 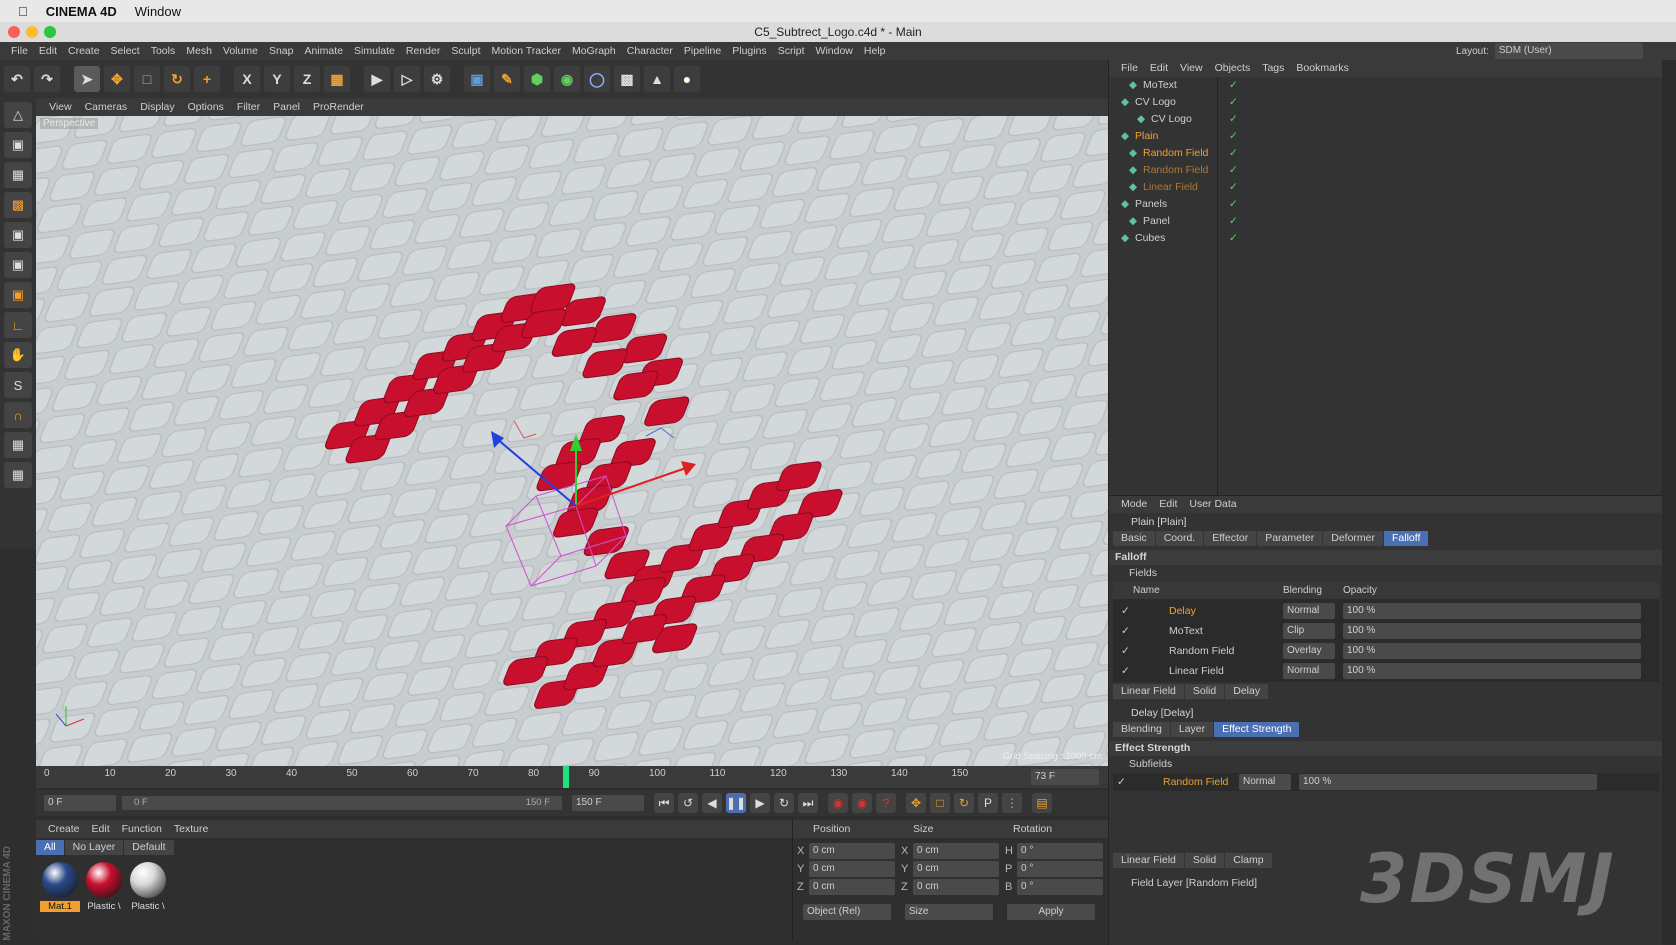 What do you see at coordinates (567, 79) in the screenshot?
I see `array-icon: ◉` at bounding box center [567, 79].